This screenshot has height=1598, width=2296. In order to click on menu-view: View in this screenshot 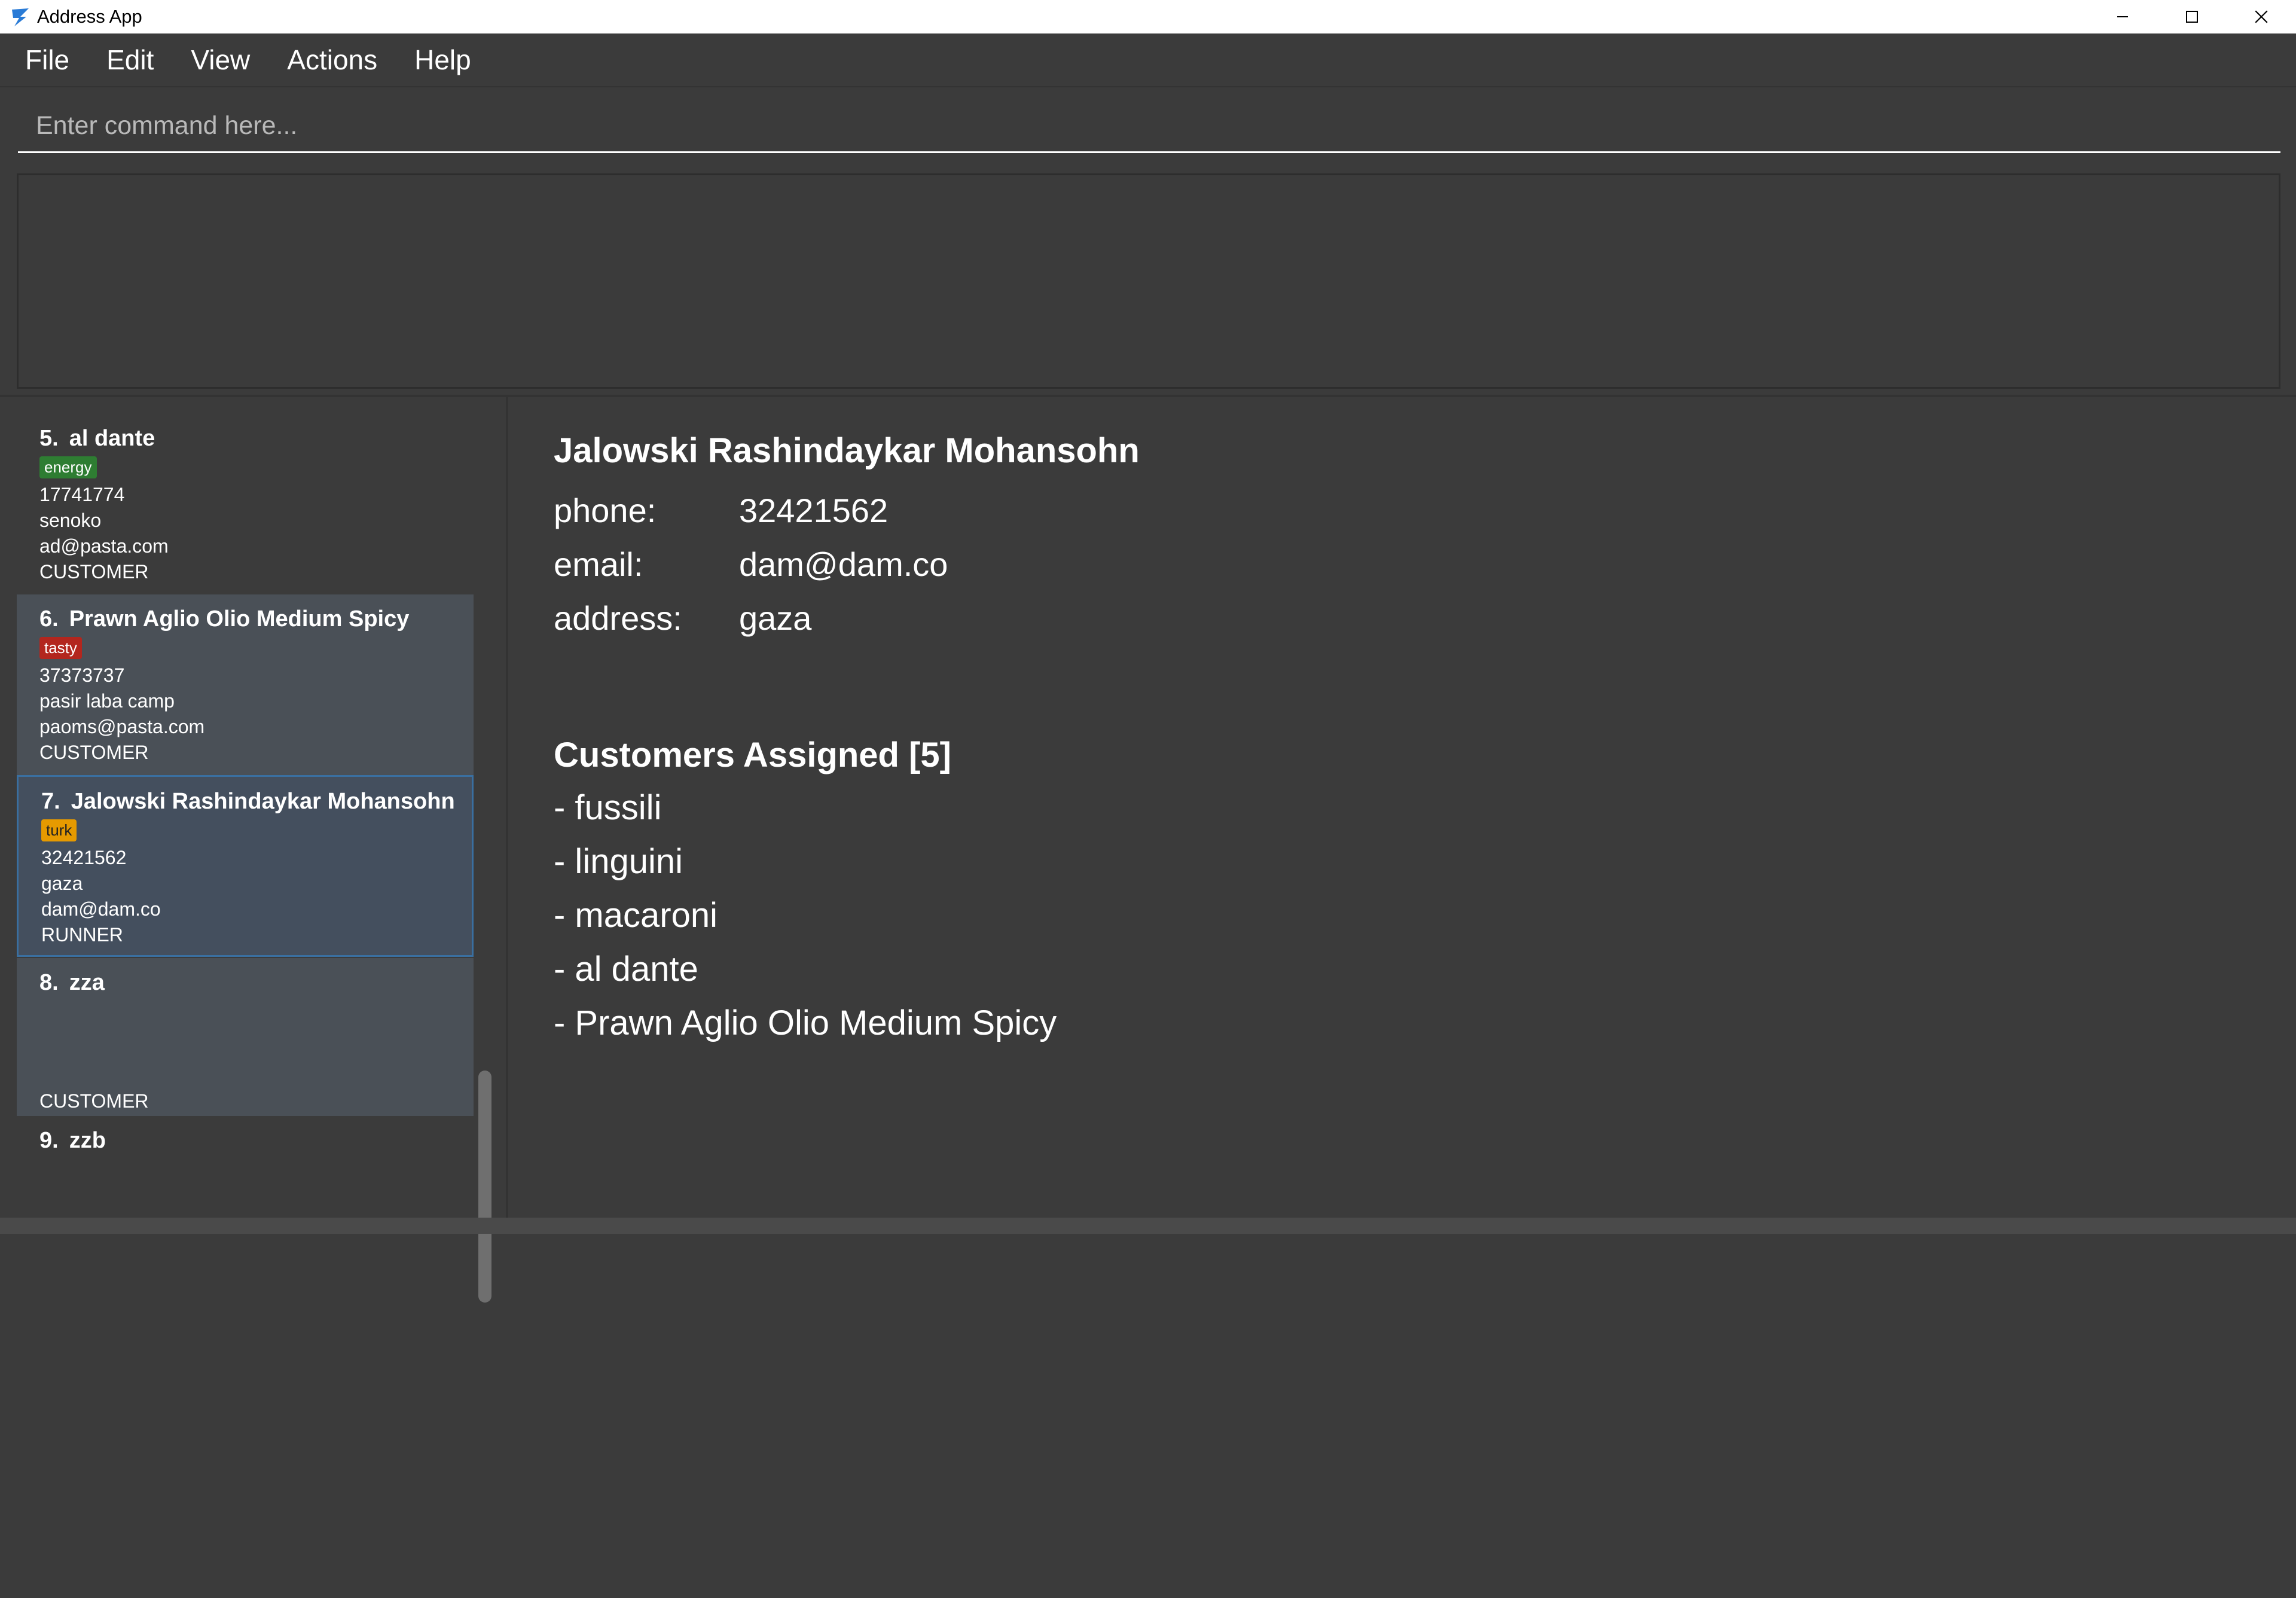, I will do `click(220, 60)`.